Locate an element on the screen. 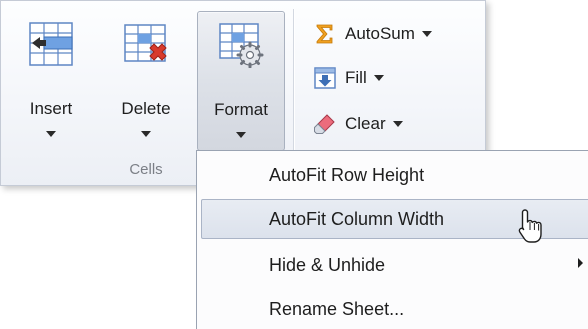  delete-dropdown-arrow is located at coordinates (146, 134).